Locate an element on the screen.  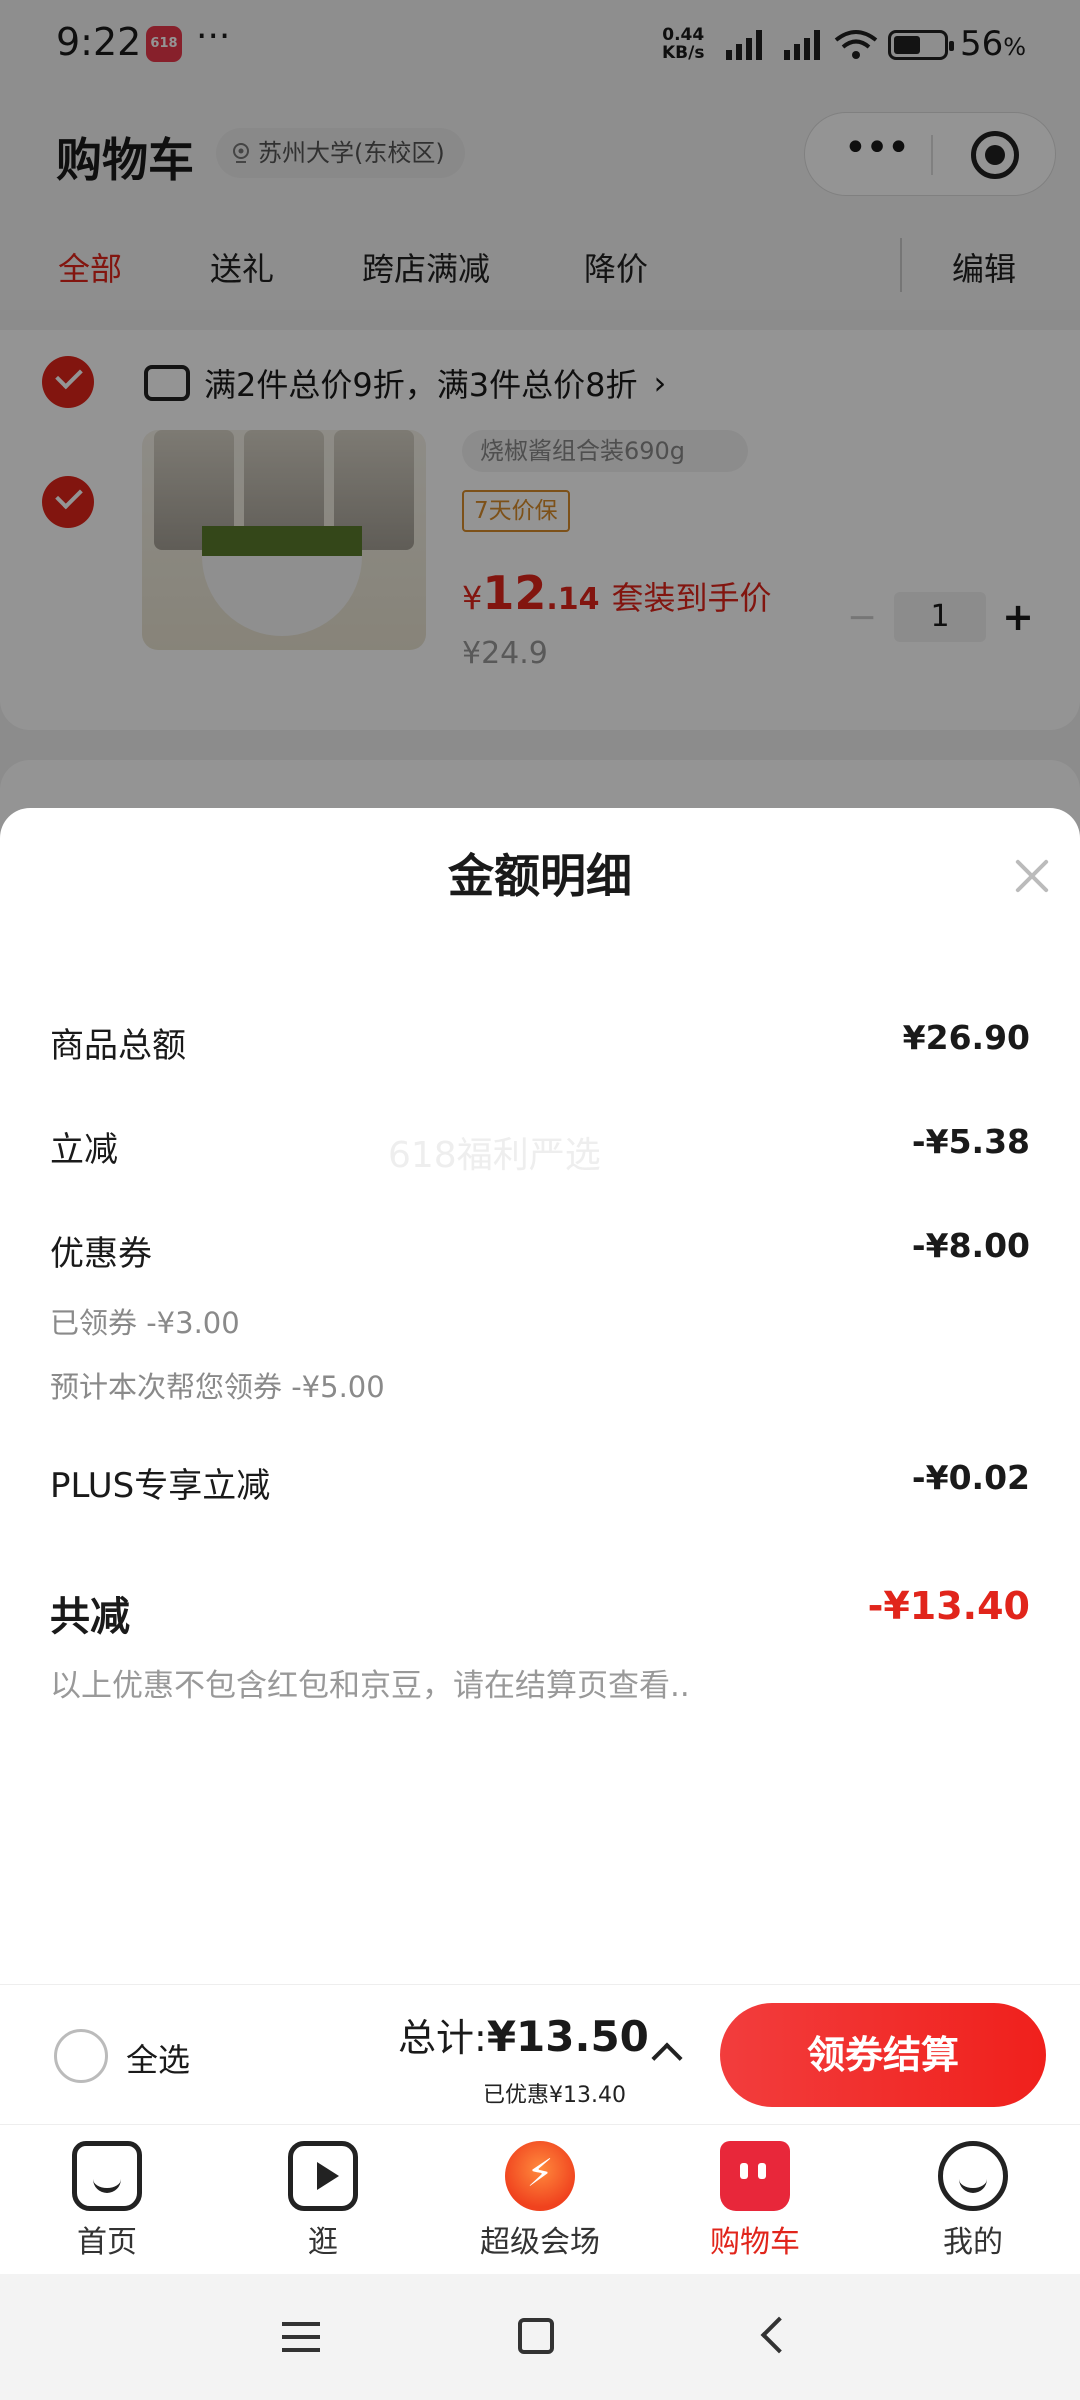
tabbar-cart-label: 购物车 is located at coordinates (755, 2242).